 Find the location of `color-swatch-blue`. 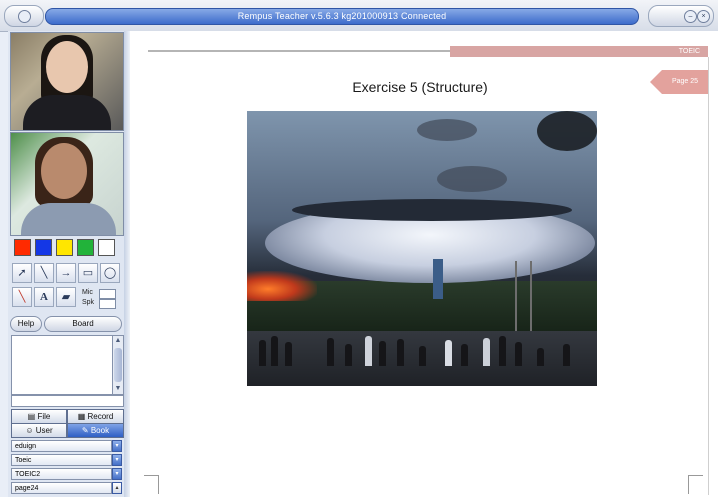

color-swatch-blue is located at coordinates (43, 247).